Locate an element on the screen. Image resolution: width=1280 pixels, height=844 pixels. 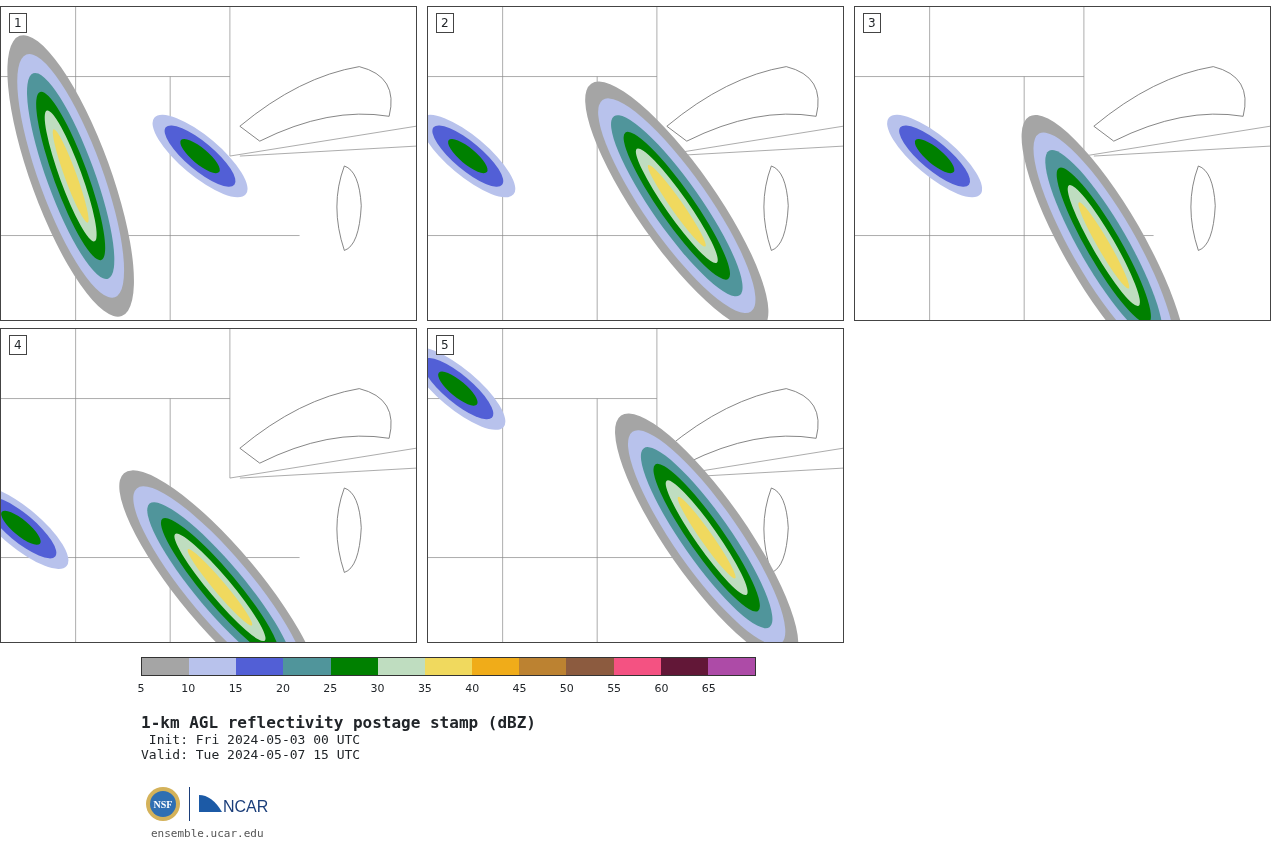
tick-label: 55 is located at coordinates (614, 688).